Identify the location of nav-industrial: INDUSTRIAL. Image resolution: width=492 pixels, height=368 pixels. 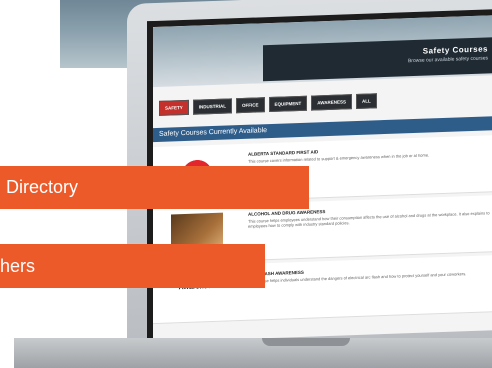
(212, 106).